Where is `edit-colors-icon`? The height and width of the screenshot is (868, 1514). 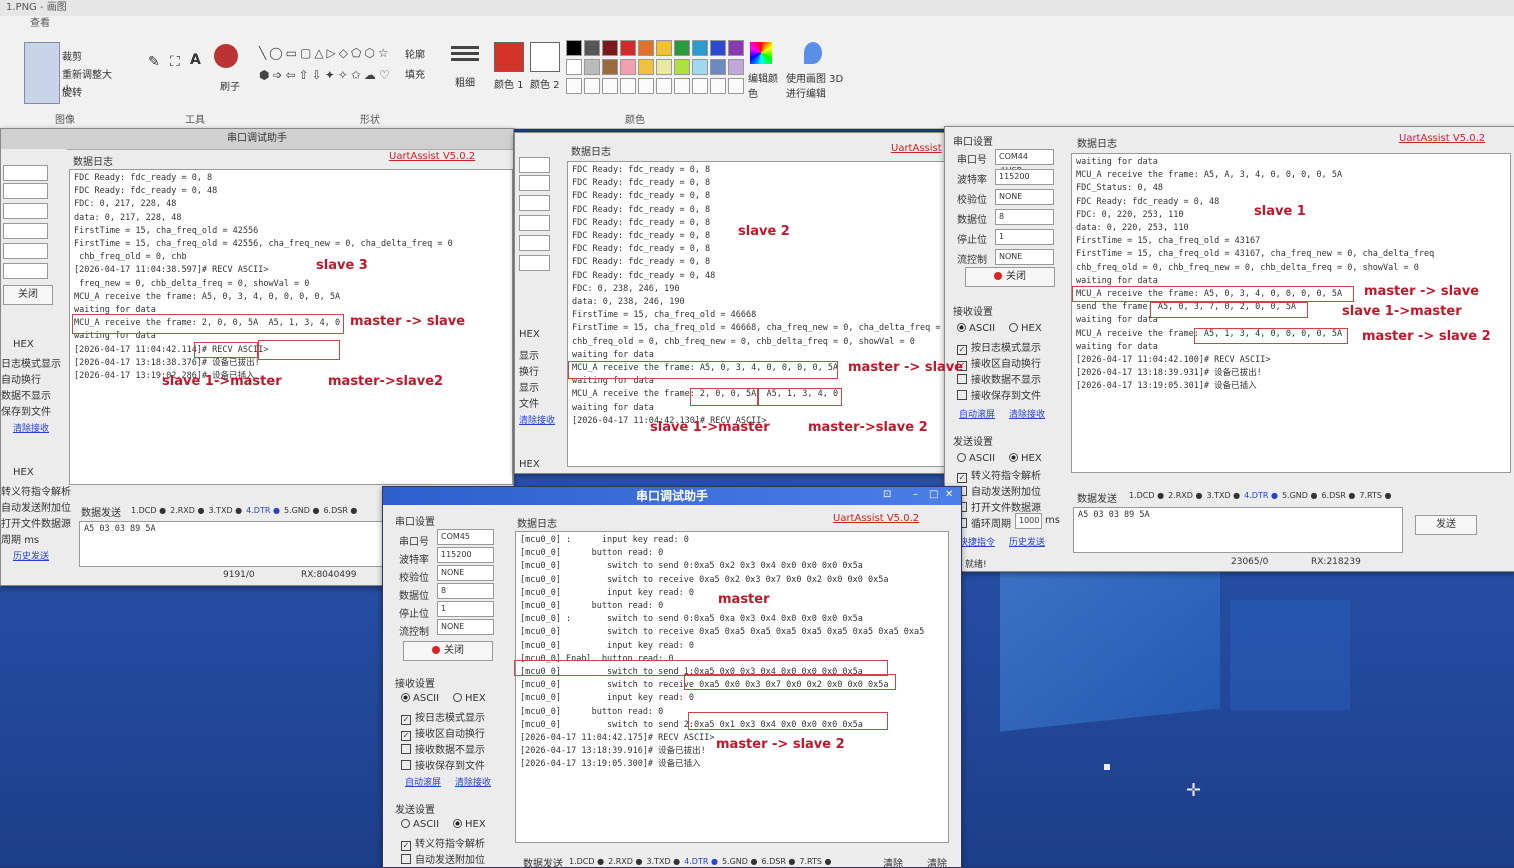
edit-colors-icon is located at coordinates (761, 53).